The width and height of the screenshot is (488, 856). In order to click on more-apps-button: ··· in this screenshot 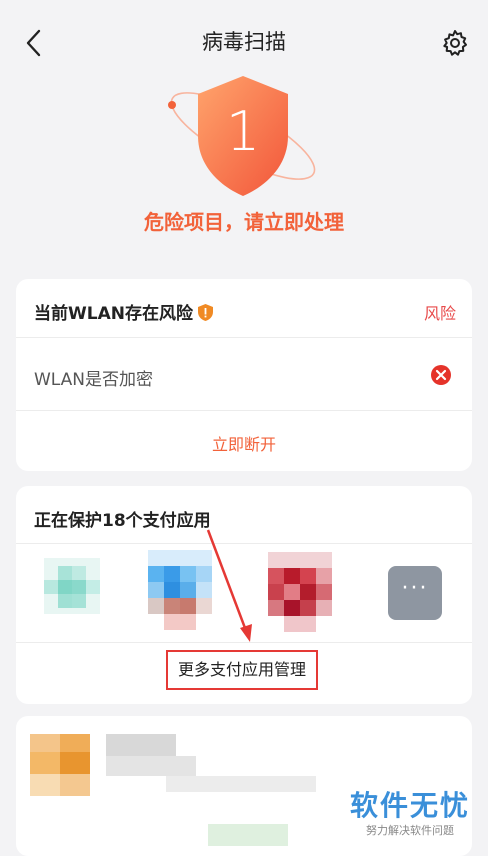, I will do `click(415, 593)`.